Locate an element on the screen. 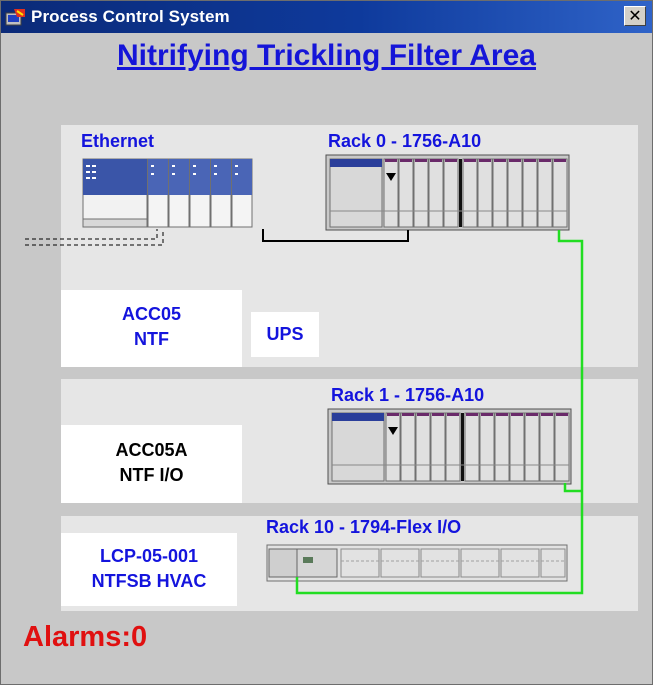  alarms-count: 0 is located at coordinates (139, 637).